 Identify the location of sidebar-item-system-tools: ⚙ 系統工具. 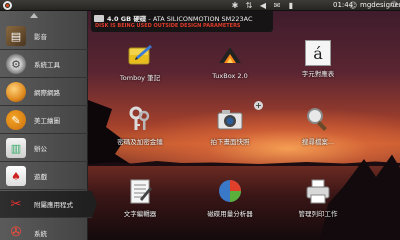
(44, 64).